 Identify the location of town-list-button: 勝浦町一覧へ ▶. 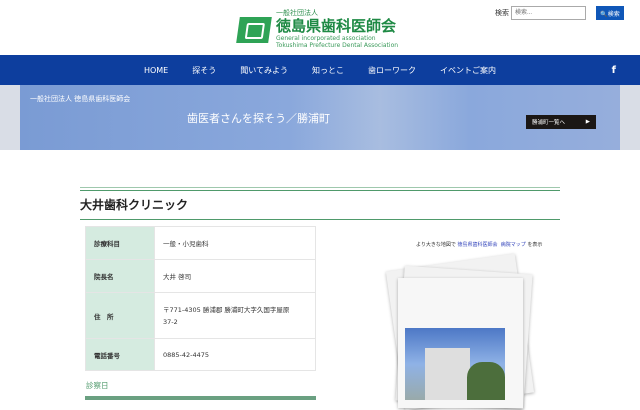
(561, 122).